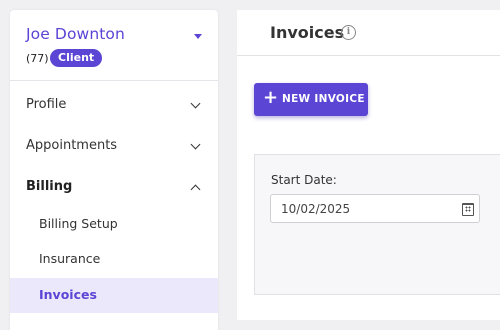  What do you see at coordinates (46, 104) in the screenshot?
I see `sidebar-item-label: Profile` at bounding box center [46, 104].